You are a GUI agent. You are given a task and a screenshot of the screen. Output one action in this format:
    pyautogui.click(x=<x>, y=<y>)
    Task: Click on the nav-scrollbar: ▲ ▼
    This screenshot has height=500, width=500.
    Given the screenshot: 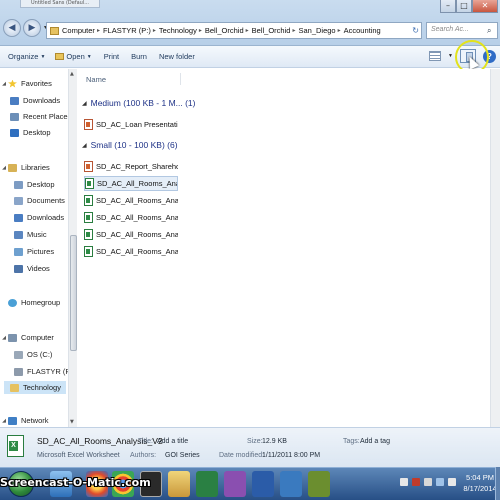 What is the action you would take?
    pyautogui.click(x=72, y=248)
    